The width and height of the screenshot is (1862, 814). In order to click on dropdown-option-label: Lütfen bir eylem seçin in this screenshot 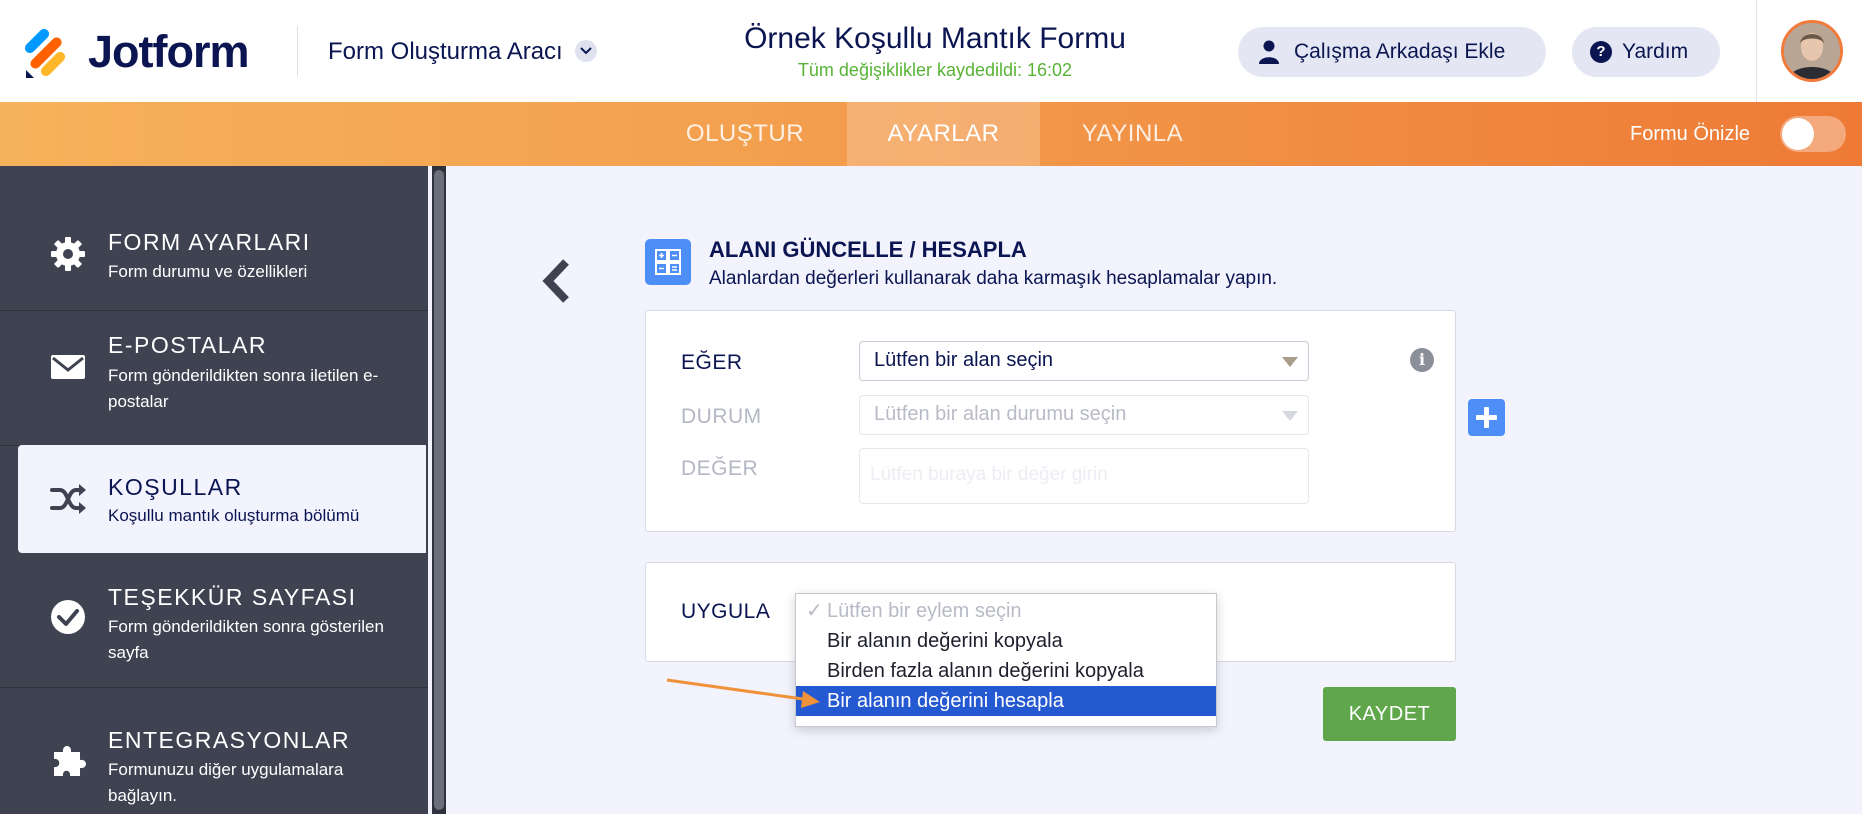, I will do `click(924, 611)`.